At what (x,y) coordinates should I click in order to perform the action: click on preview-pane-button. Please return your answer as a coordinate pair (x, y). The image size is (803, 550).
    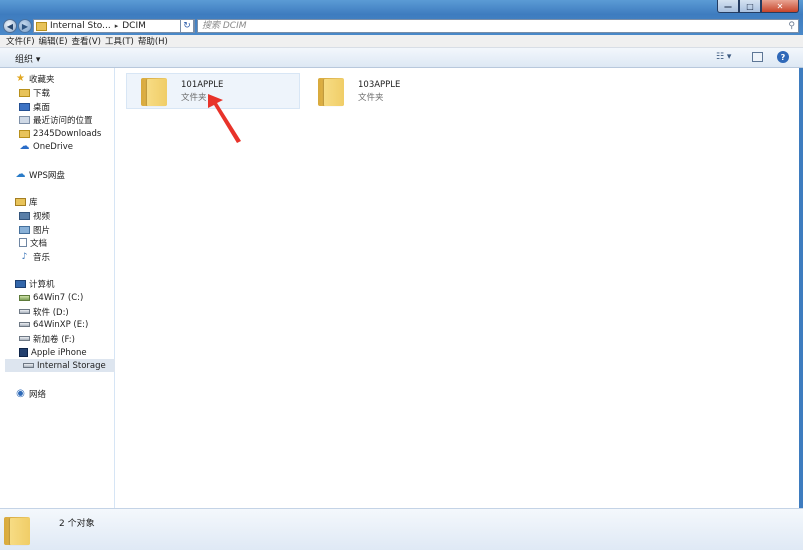
    Looking at the image, I should click on (757, 57).